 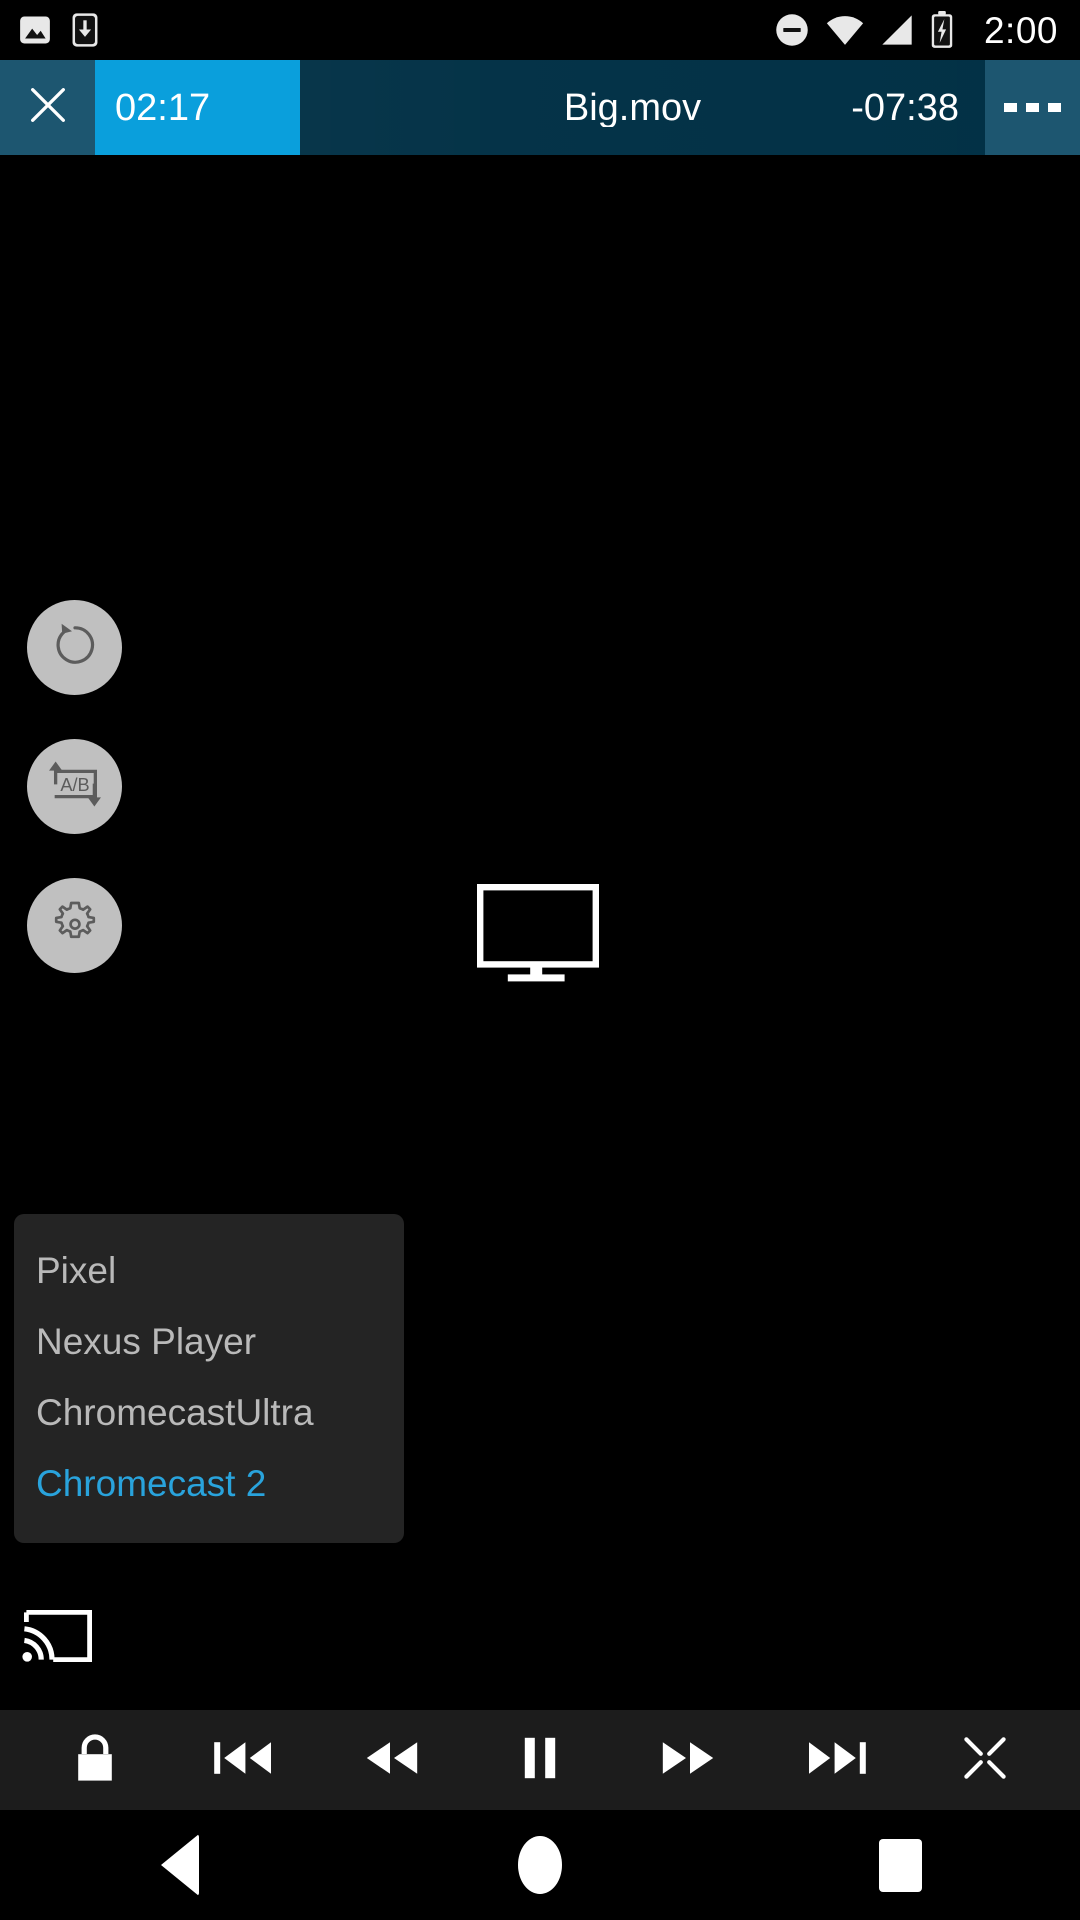 I want to click on fullscreen-button, so click(x=985, y=1760).